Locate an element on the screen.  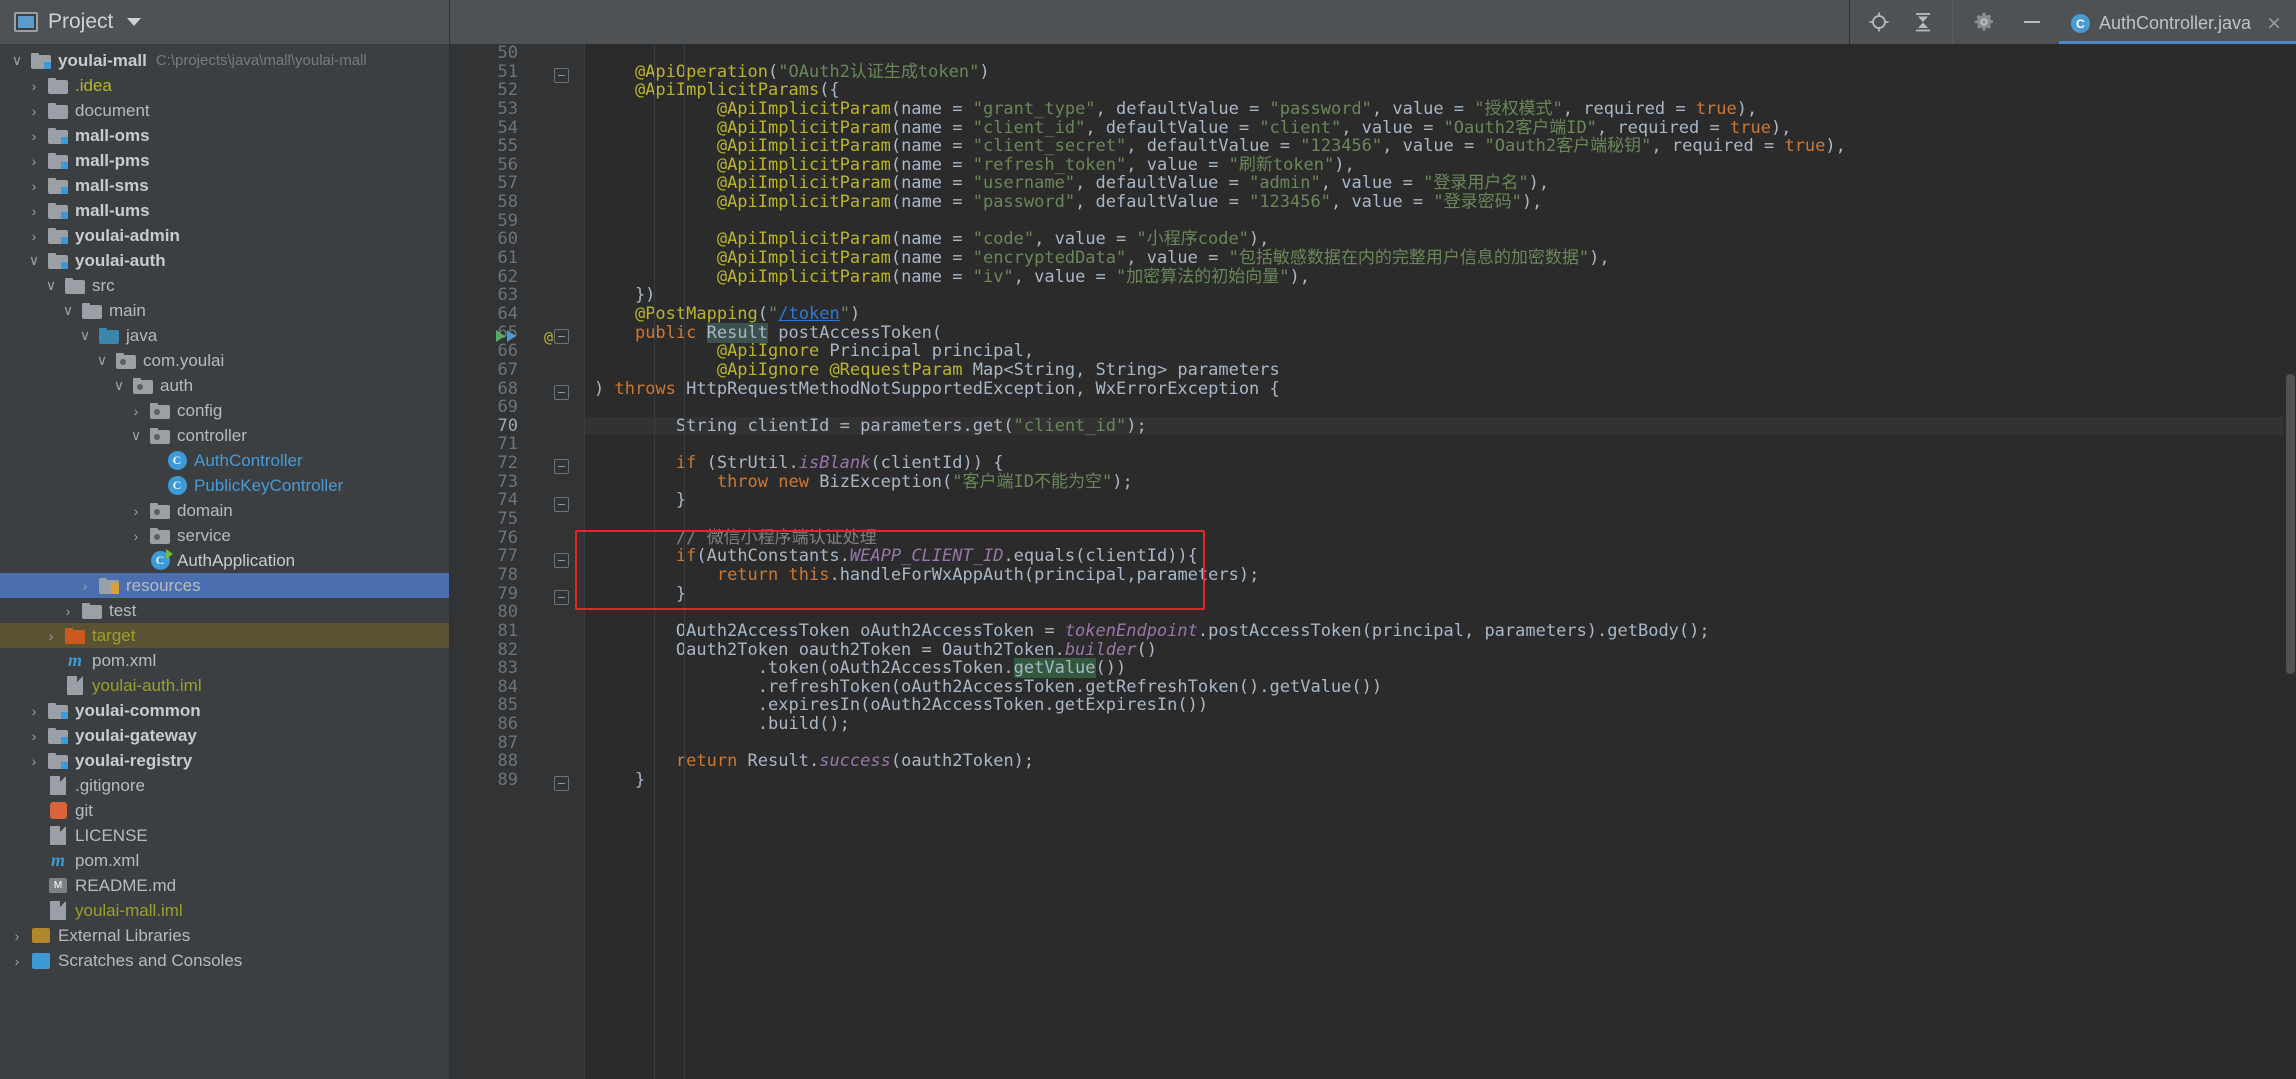
code-line-64: @PostMapping("/token") is located at coordinates (1440, 314).